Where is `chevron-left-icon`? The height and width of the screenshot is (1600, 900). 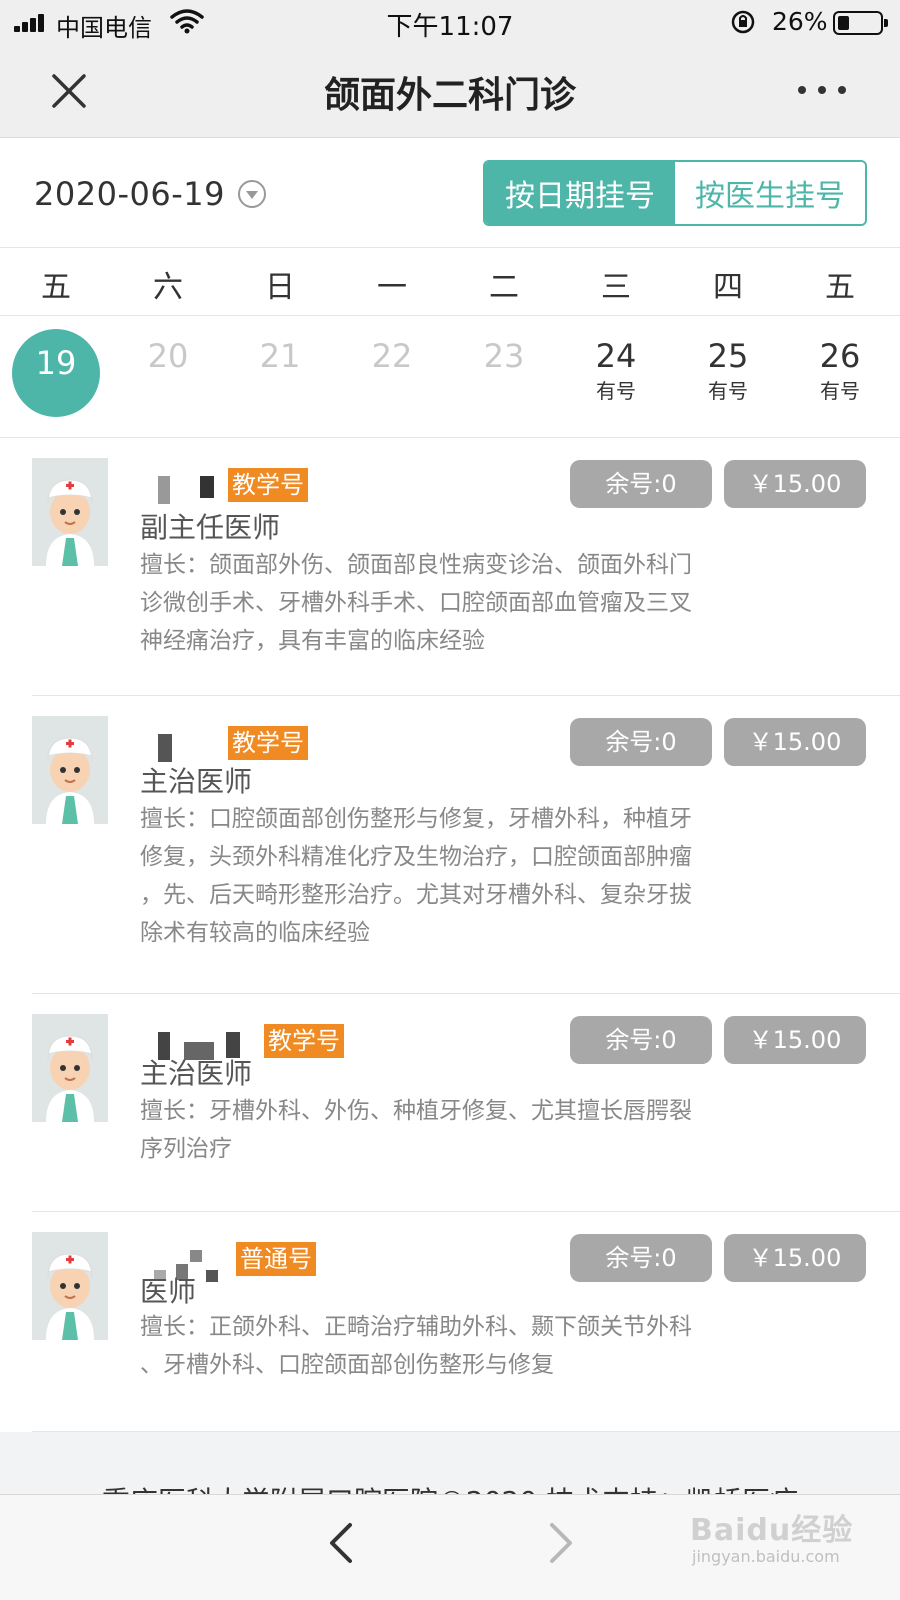
chevron-left-icon is located at coordinates (341, 1543).